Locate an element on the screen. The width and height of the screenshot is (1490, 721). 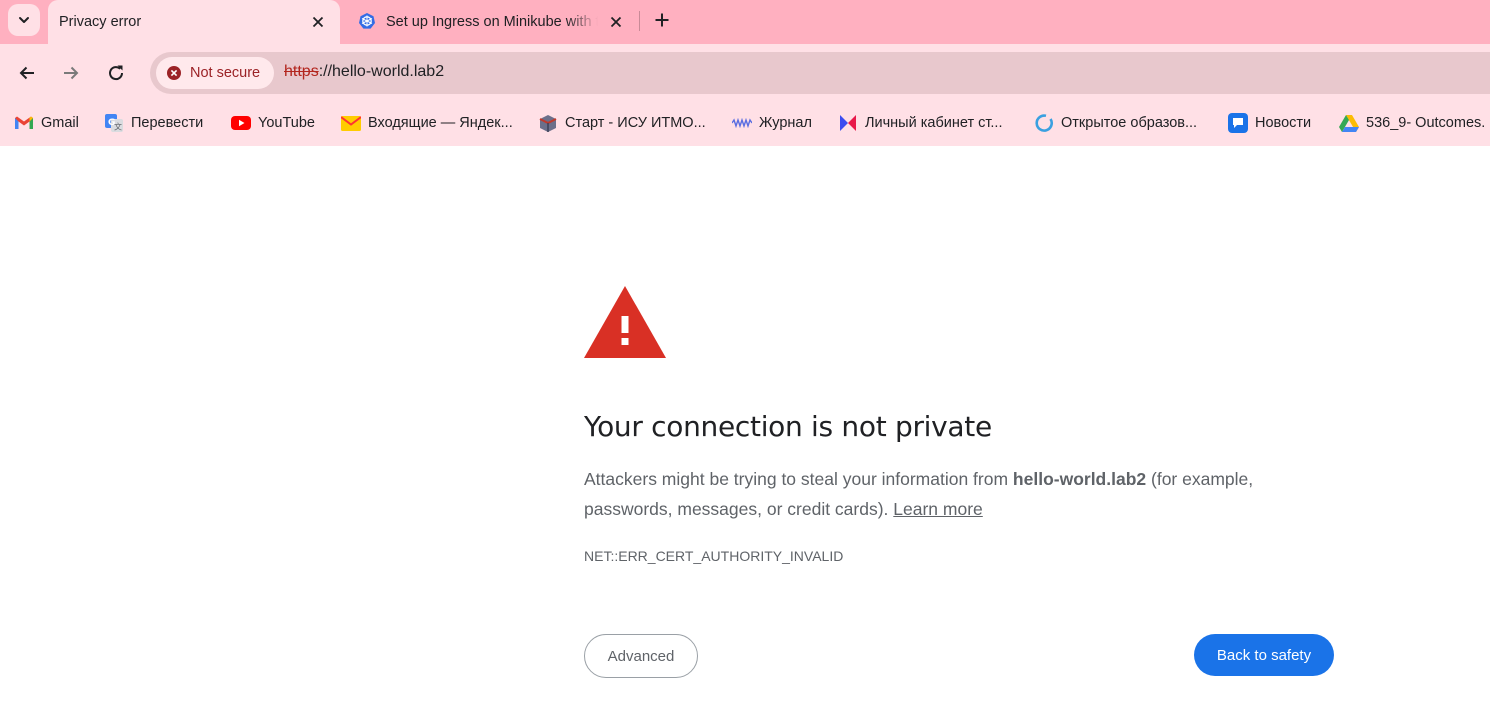
url-text: https://hello-world.lab2 is located at coordinates (364, 72).